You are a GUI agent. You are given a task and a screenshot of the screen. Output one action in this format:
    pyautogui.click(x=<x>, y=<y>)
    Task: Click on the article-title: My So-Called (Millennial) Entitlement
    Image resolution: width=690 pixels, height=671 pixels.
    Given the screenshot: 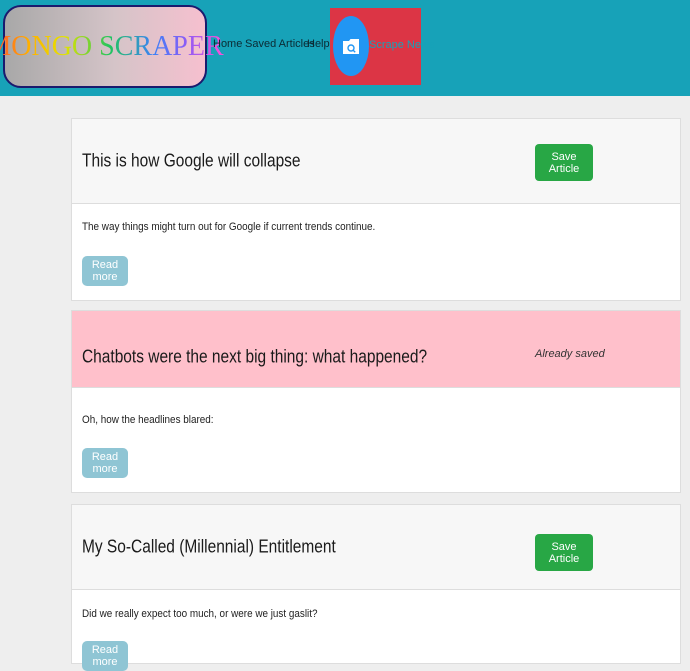 What is the action you would take?
    pyautogui.click(x=209, y=546)
    